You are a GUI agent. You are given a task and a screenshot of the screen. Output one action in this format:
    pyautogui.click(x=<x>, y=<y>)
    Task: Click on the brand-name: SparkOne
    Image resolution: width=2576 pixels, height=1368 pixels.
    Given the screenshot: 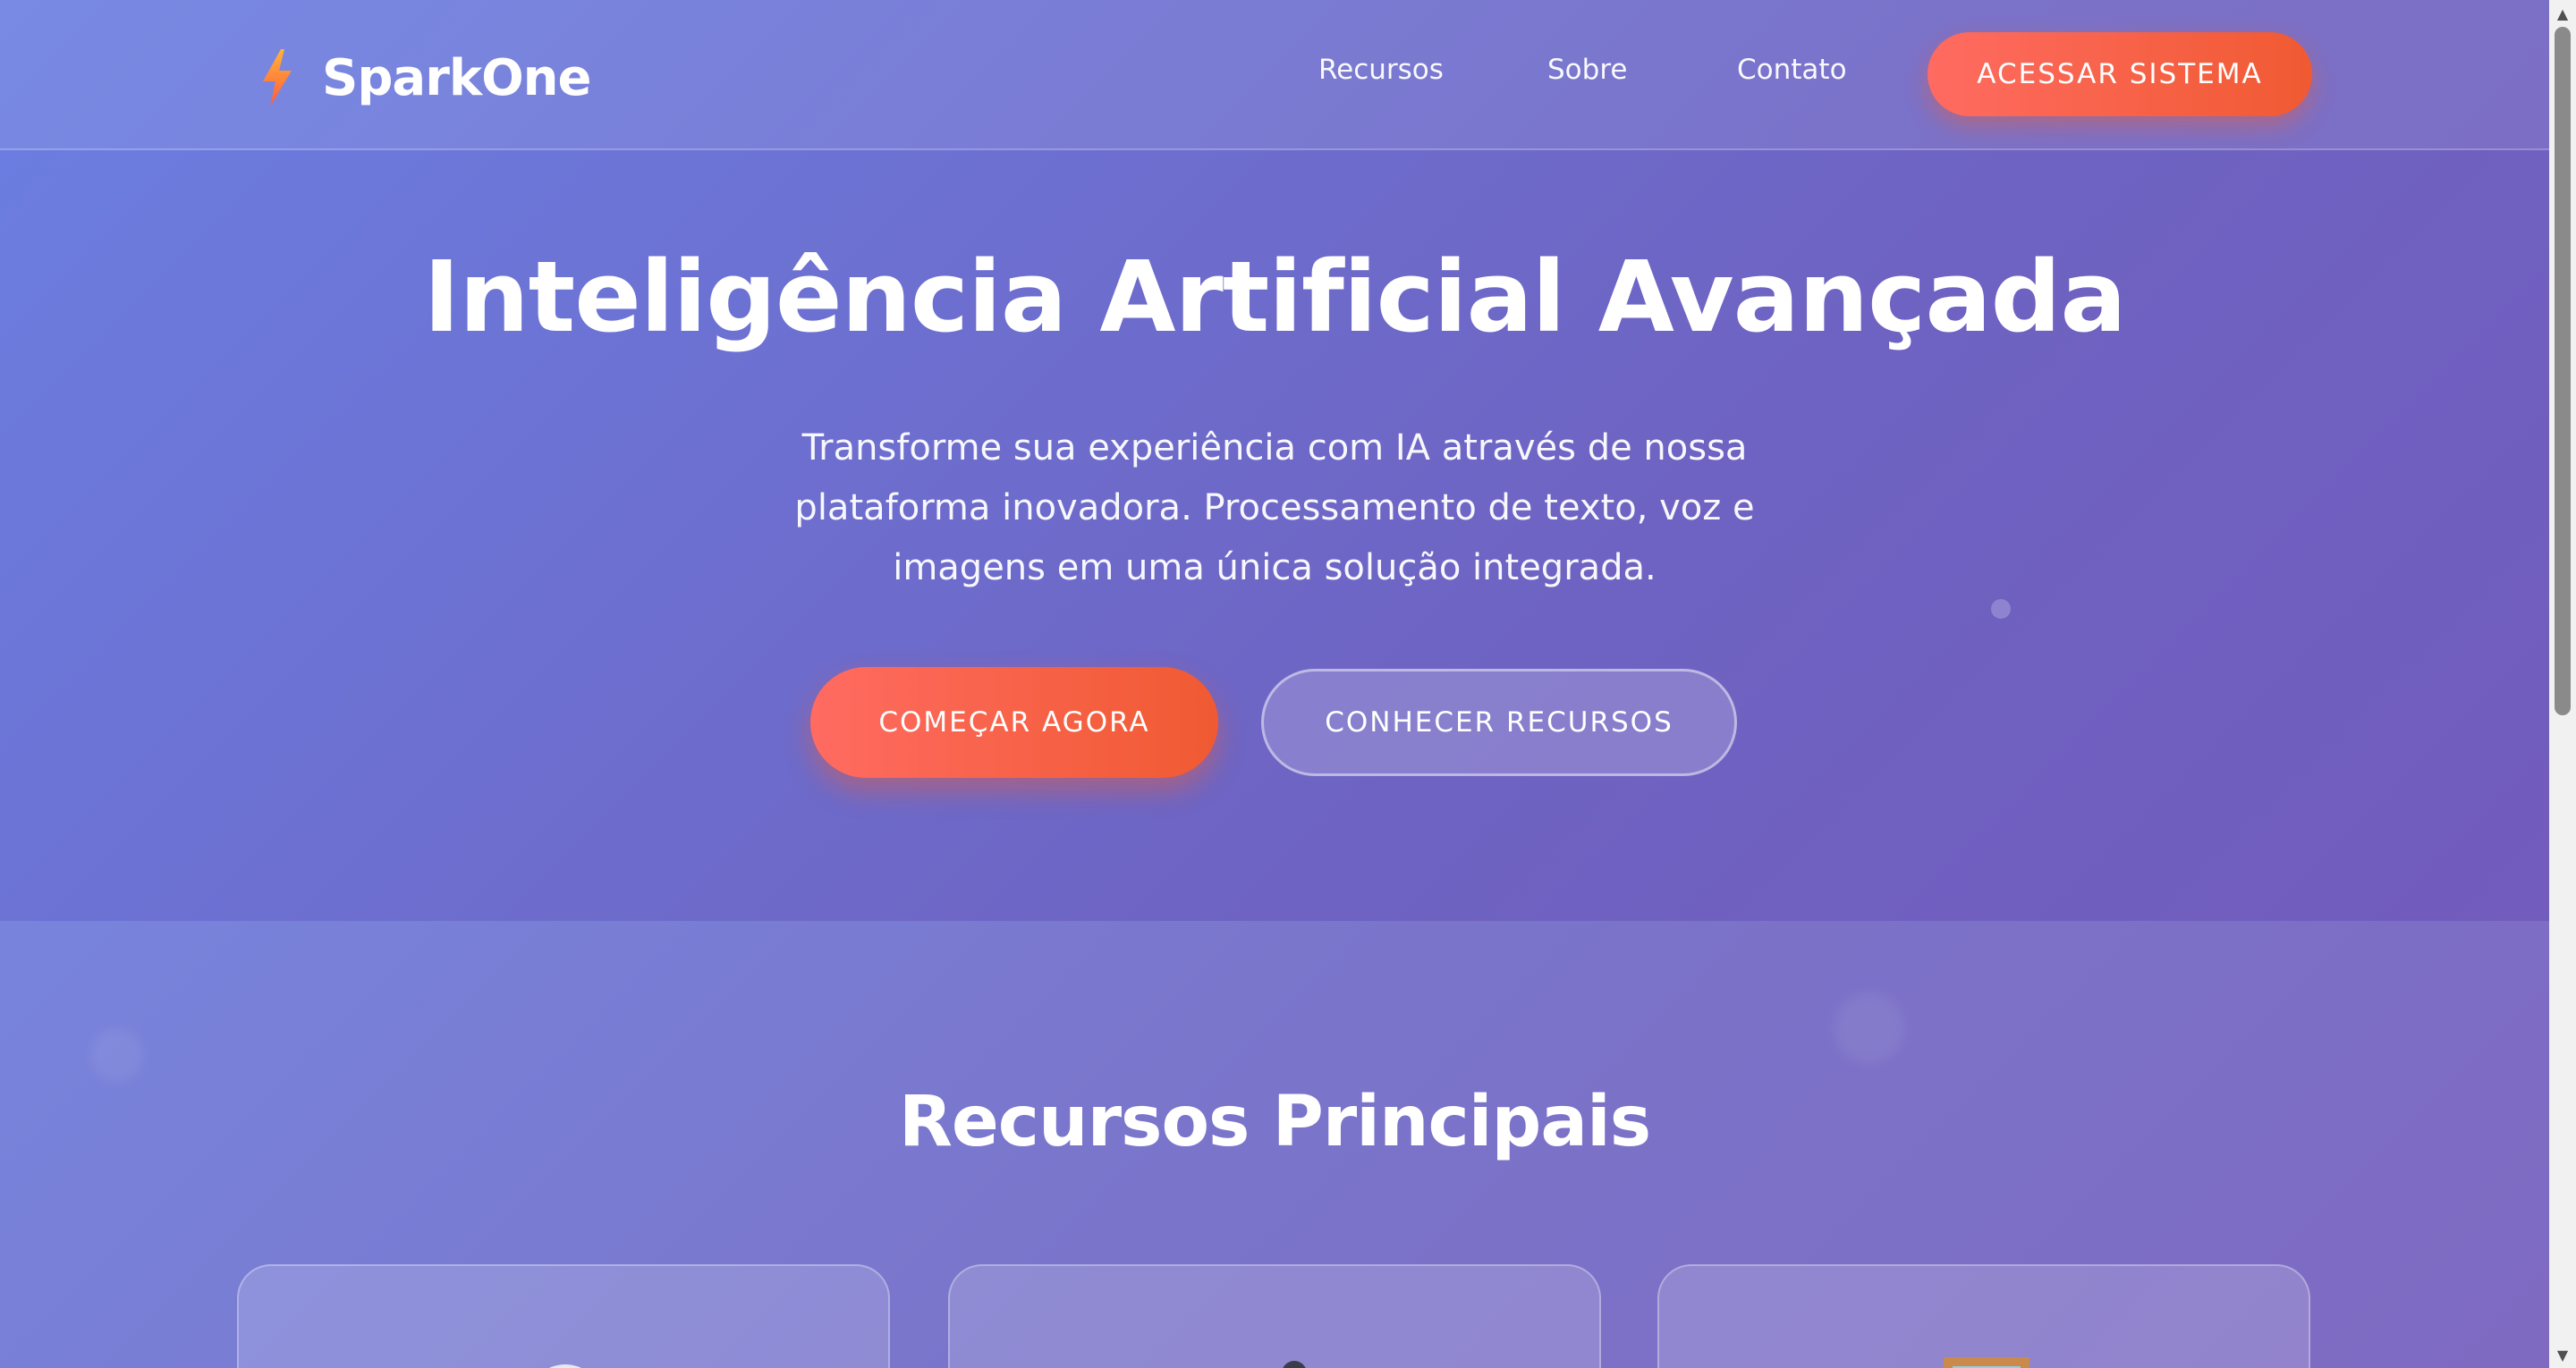 What is the action you would take?
    pyautogui.click(x=457, y=77)
    